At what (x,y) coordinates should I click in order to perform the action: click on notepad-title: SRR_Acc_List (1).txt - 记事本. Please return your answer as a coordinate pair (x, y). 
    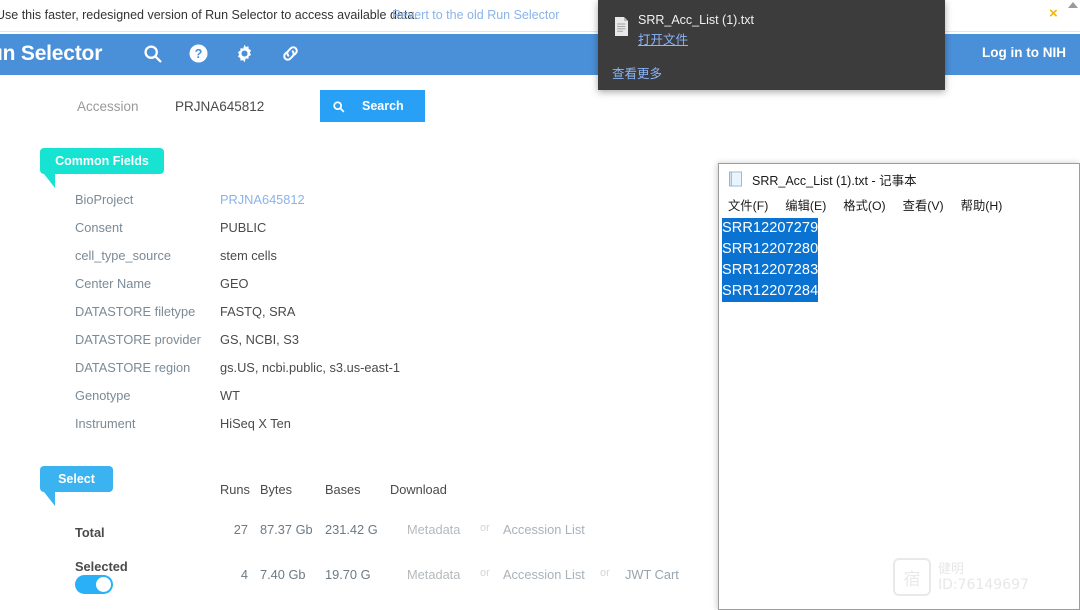
    Looking at the image, I should click on (834, 180).